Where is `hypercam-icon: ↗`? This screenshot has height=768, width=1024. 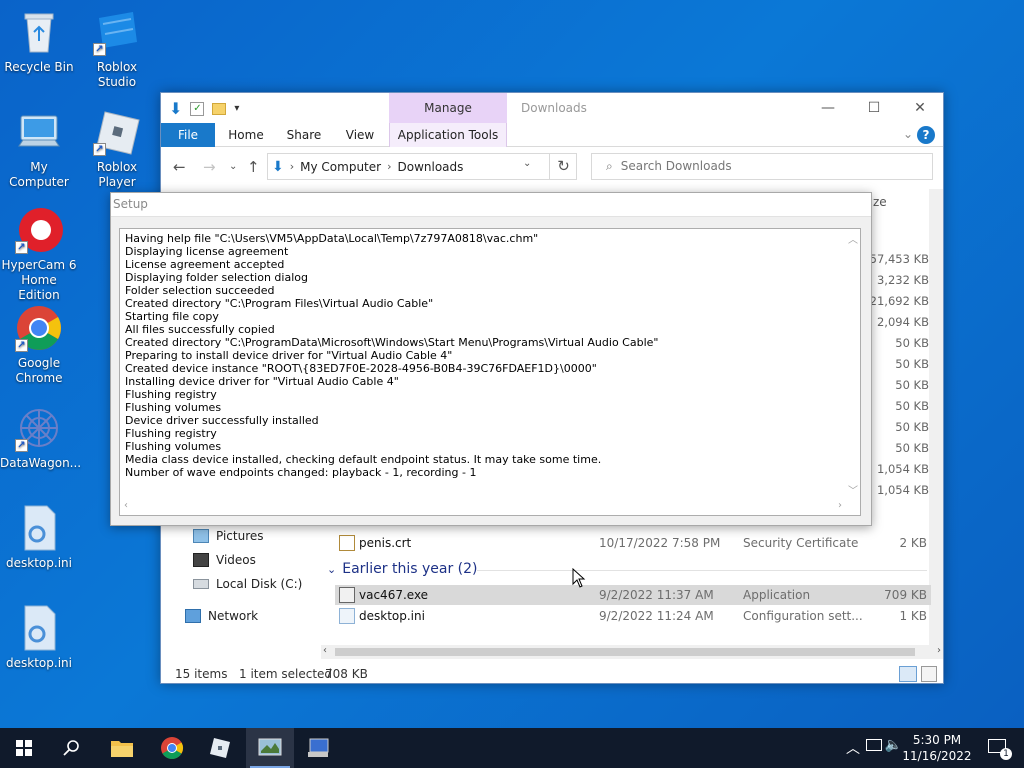
hypercam-icon: ↗ is located at coordinates (39, 230).